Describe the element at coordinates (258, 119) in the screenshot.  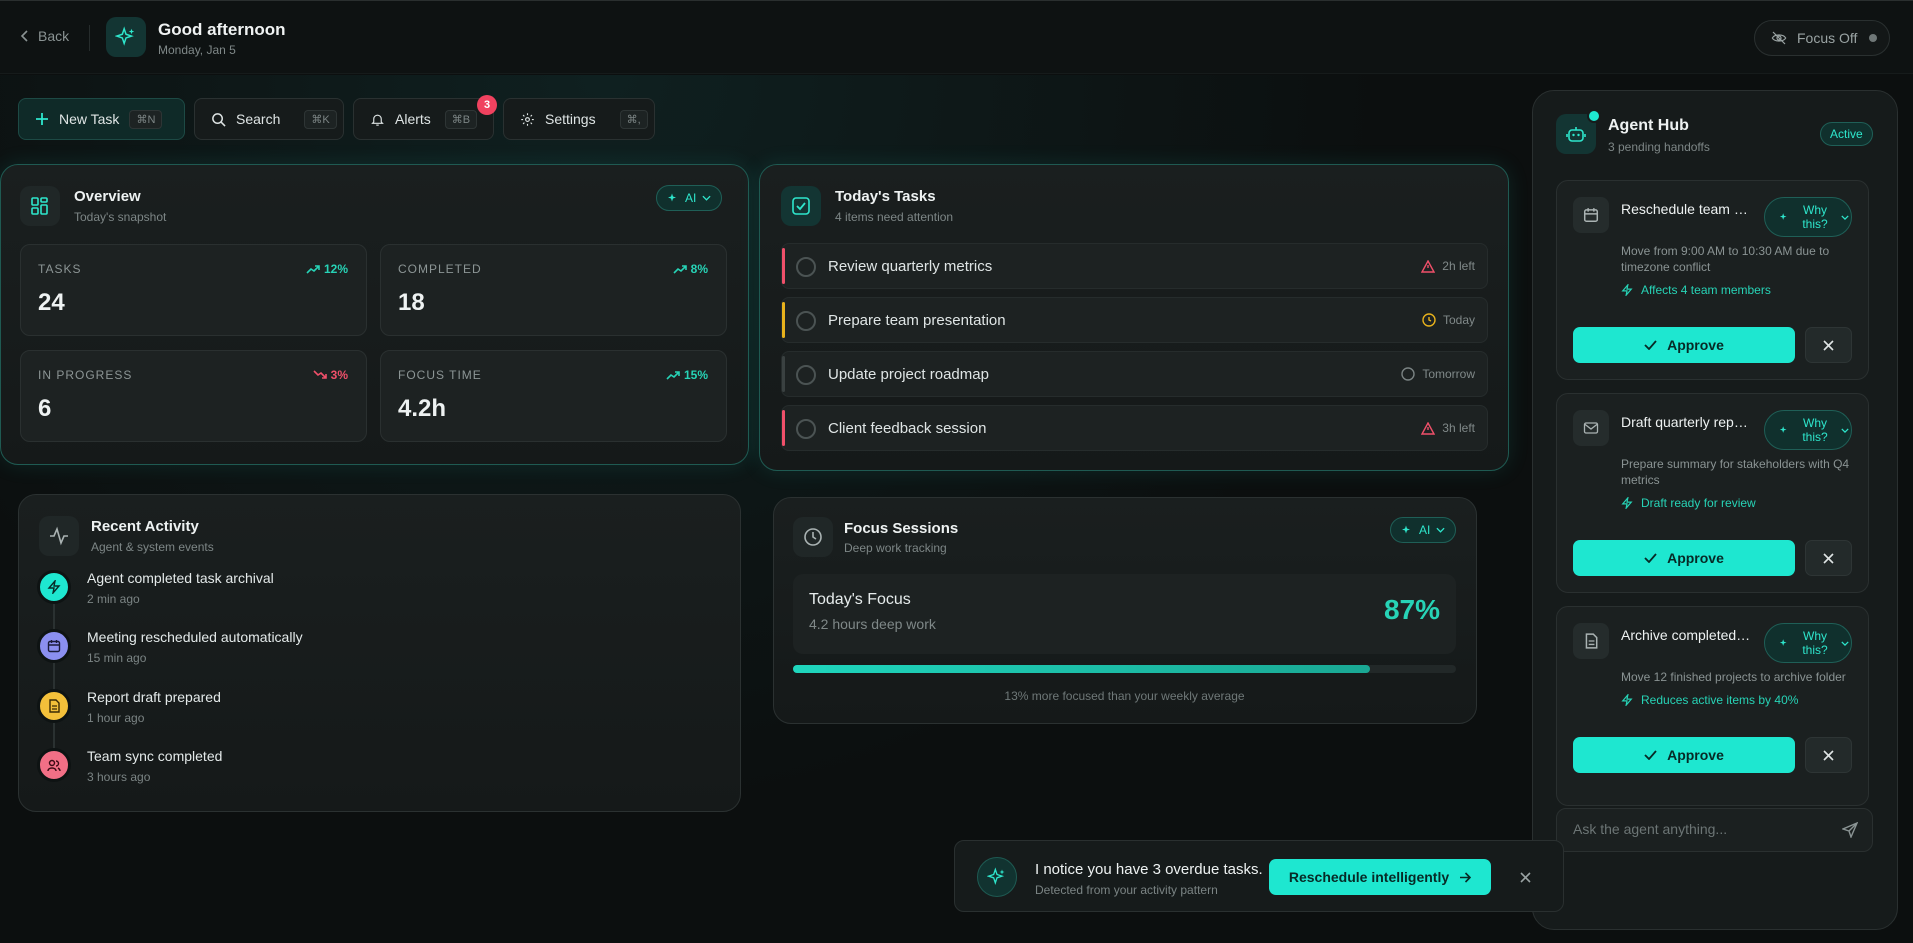
I see `search-label: Search` at that location.